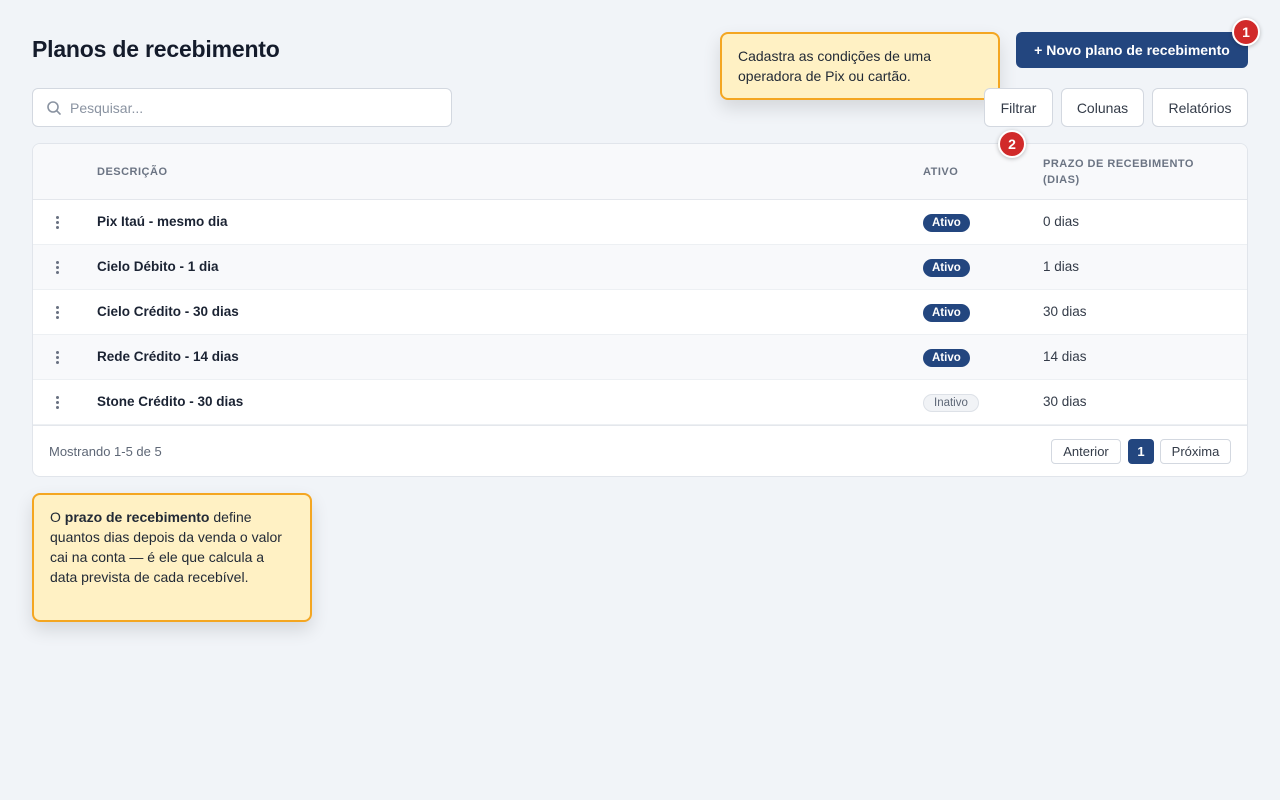 The width and height of the screenshot is (1280, 800). What do you see at coordinates (1195, 451) in the screenshot?
I see `next-page-button: Próxima` at bounding box center [1195, 451].